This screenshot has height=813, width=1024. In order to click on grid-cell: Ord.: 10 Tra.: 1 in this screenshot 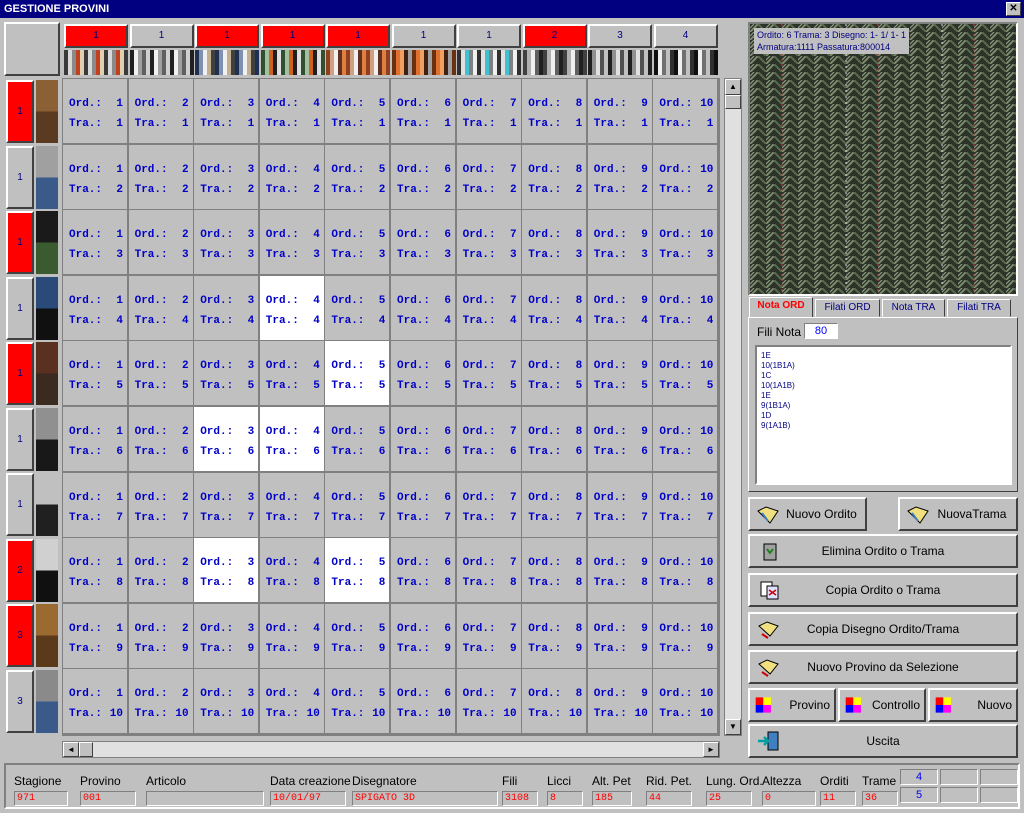, I will do `click(685, 111)`.